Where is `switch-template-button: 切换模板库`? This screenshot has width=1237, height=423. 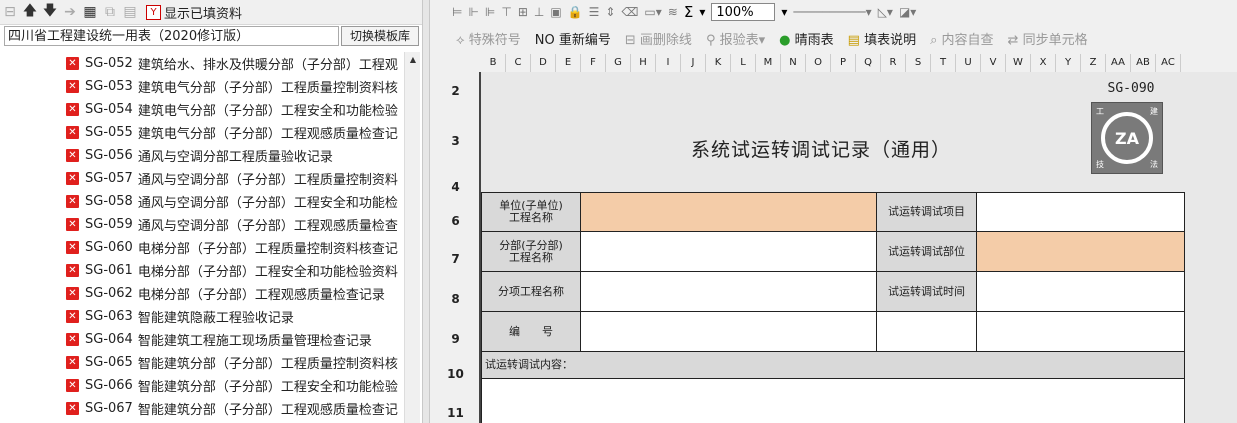
switch-template-button: 切换模板库 is located at coordinates (380, 36).